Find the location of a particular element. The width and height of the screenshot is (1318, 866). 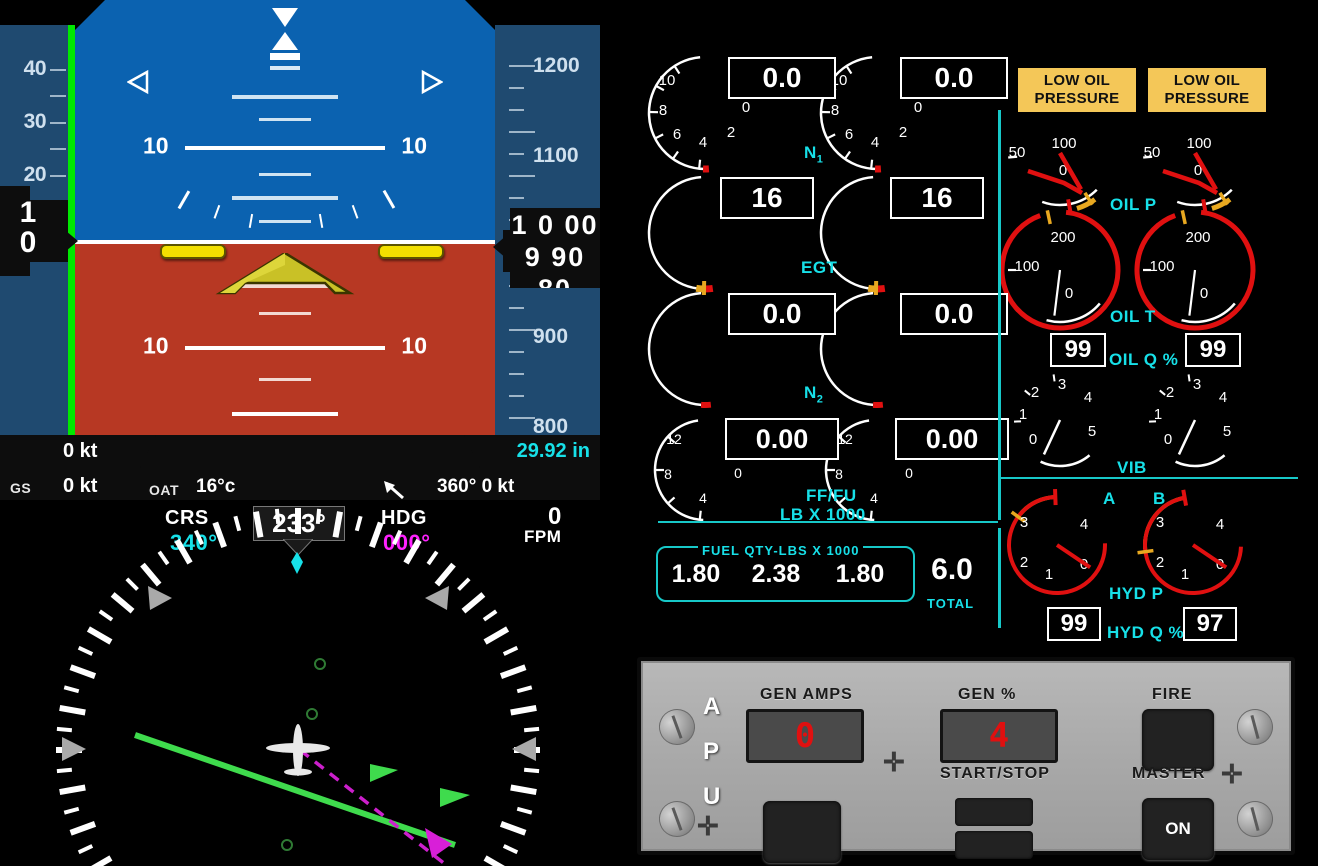

vib-needle is located at coordinates (1052, 437).